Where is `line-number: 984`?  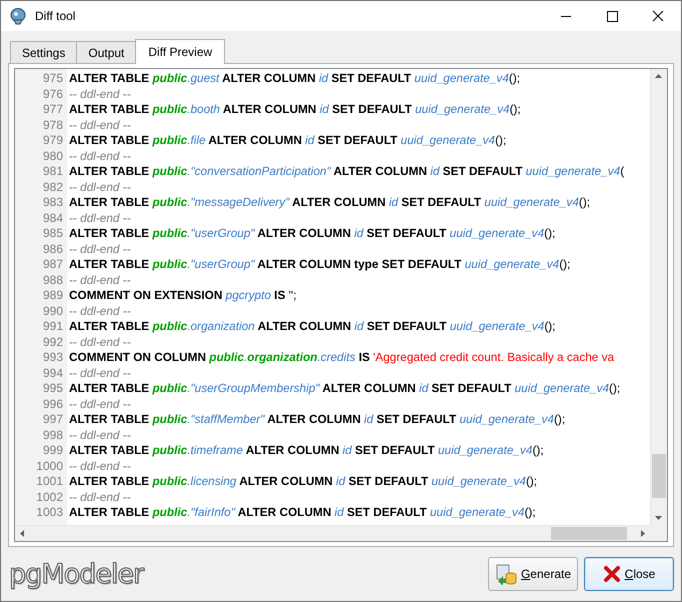 line-number: 984 is located at coordinates (52, 218).